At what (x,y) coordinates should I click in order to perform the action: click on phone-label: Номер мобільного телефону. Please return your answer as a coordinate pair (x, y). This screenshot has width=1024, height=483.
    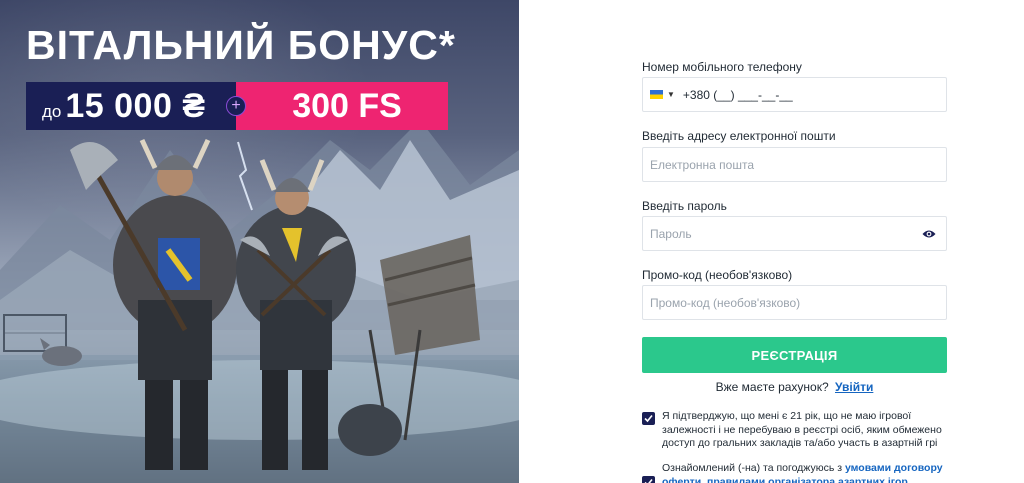
    Looking at the image, I should click on (722, 67).